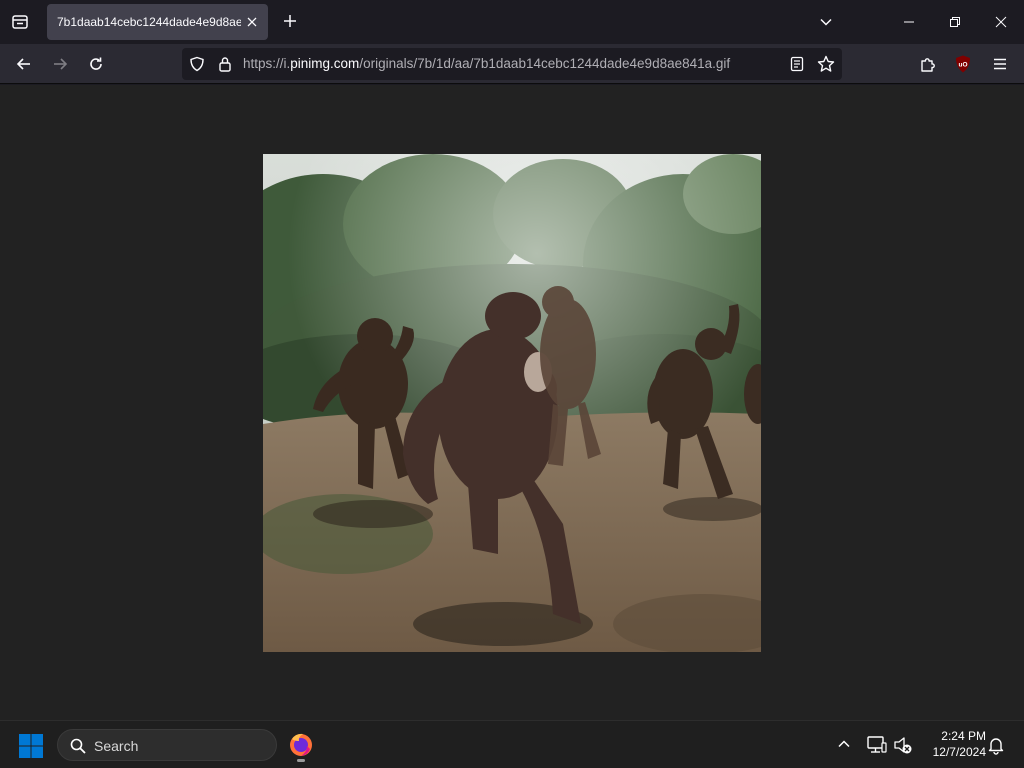 The image size is (1024, 768). I want to click on tab-close-button, so click(252, 22).